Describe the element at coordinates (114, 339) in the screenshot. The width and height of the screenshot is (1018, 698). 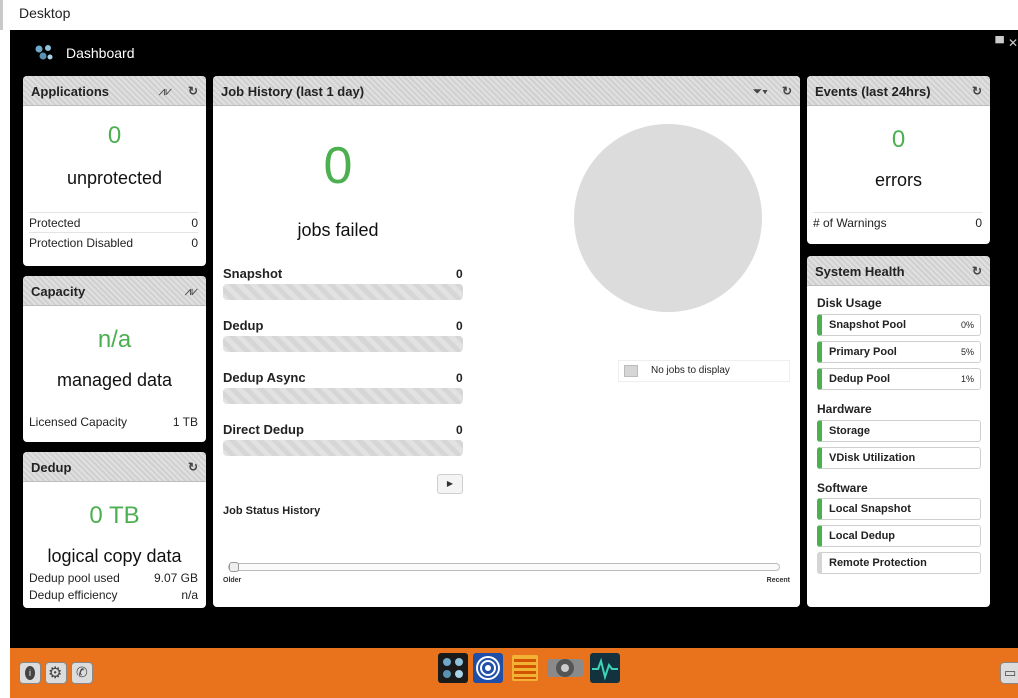
I see `capacity-value: n/a` at that location.